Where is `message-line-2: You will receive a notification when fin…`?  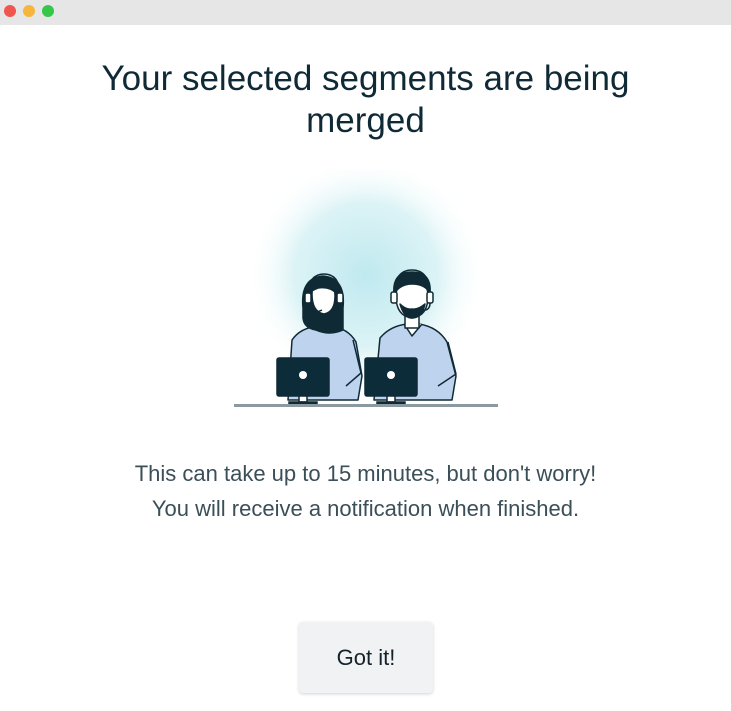 message-line-2: You will receive a notification when fin… is located at coordinates (365, 508).